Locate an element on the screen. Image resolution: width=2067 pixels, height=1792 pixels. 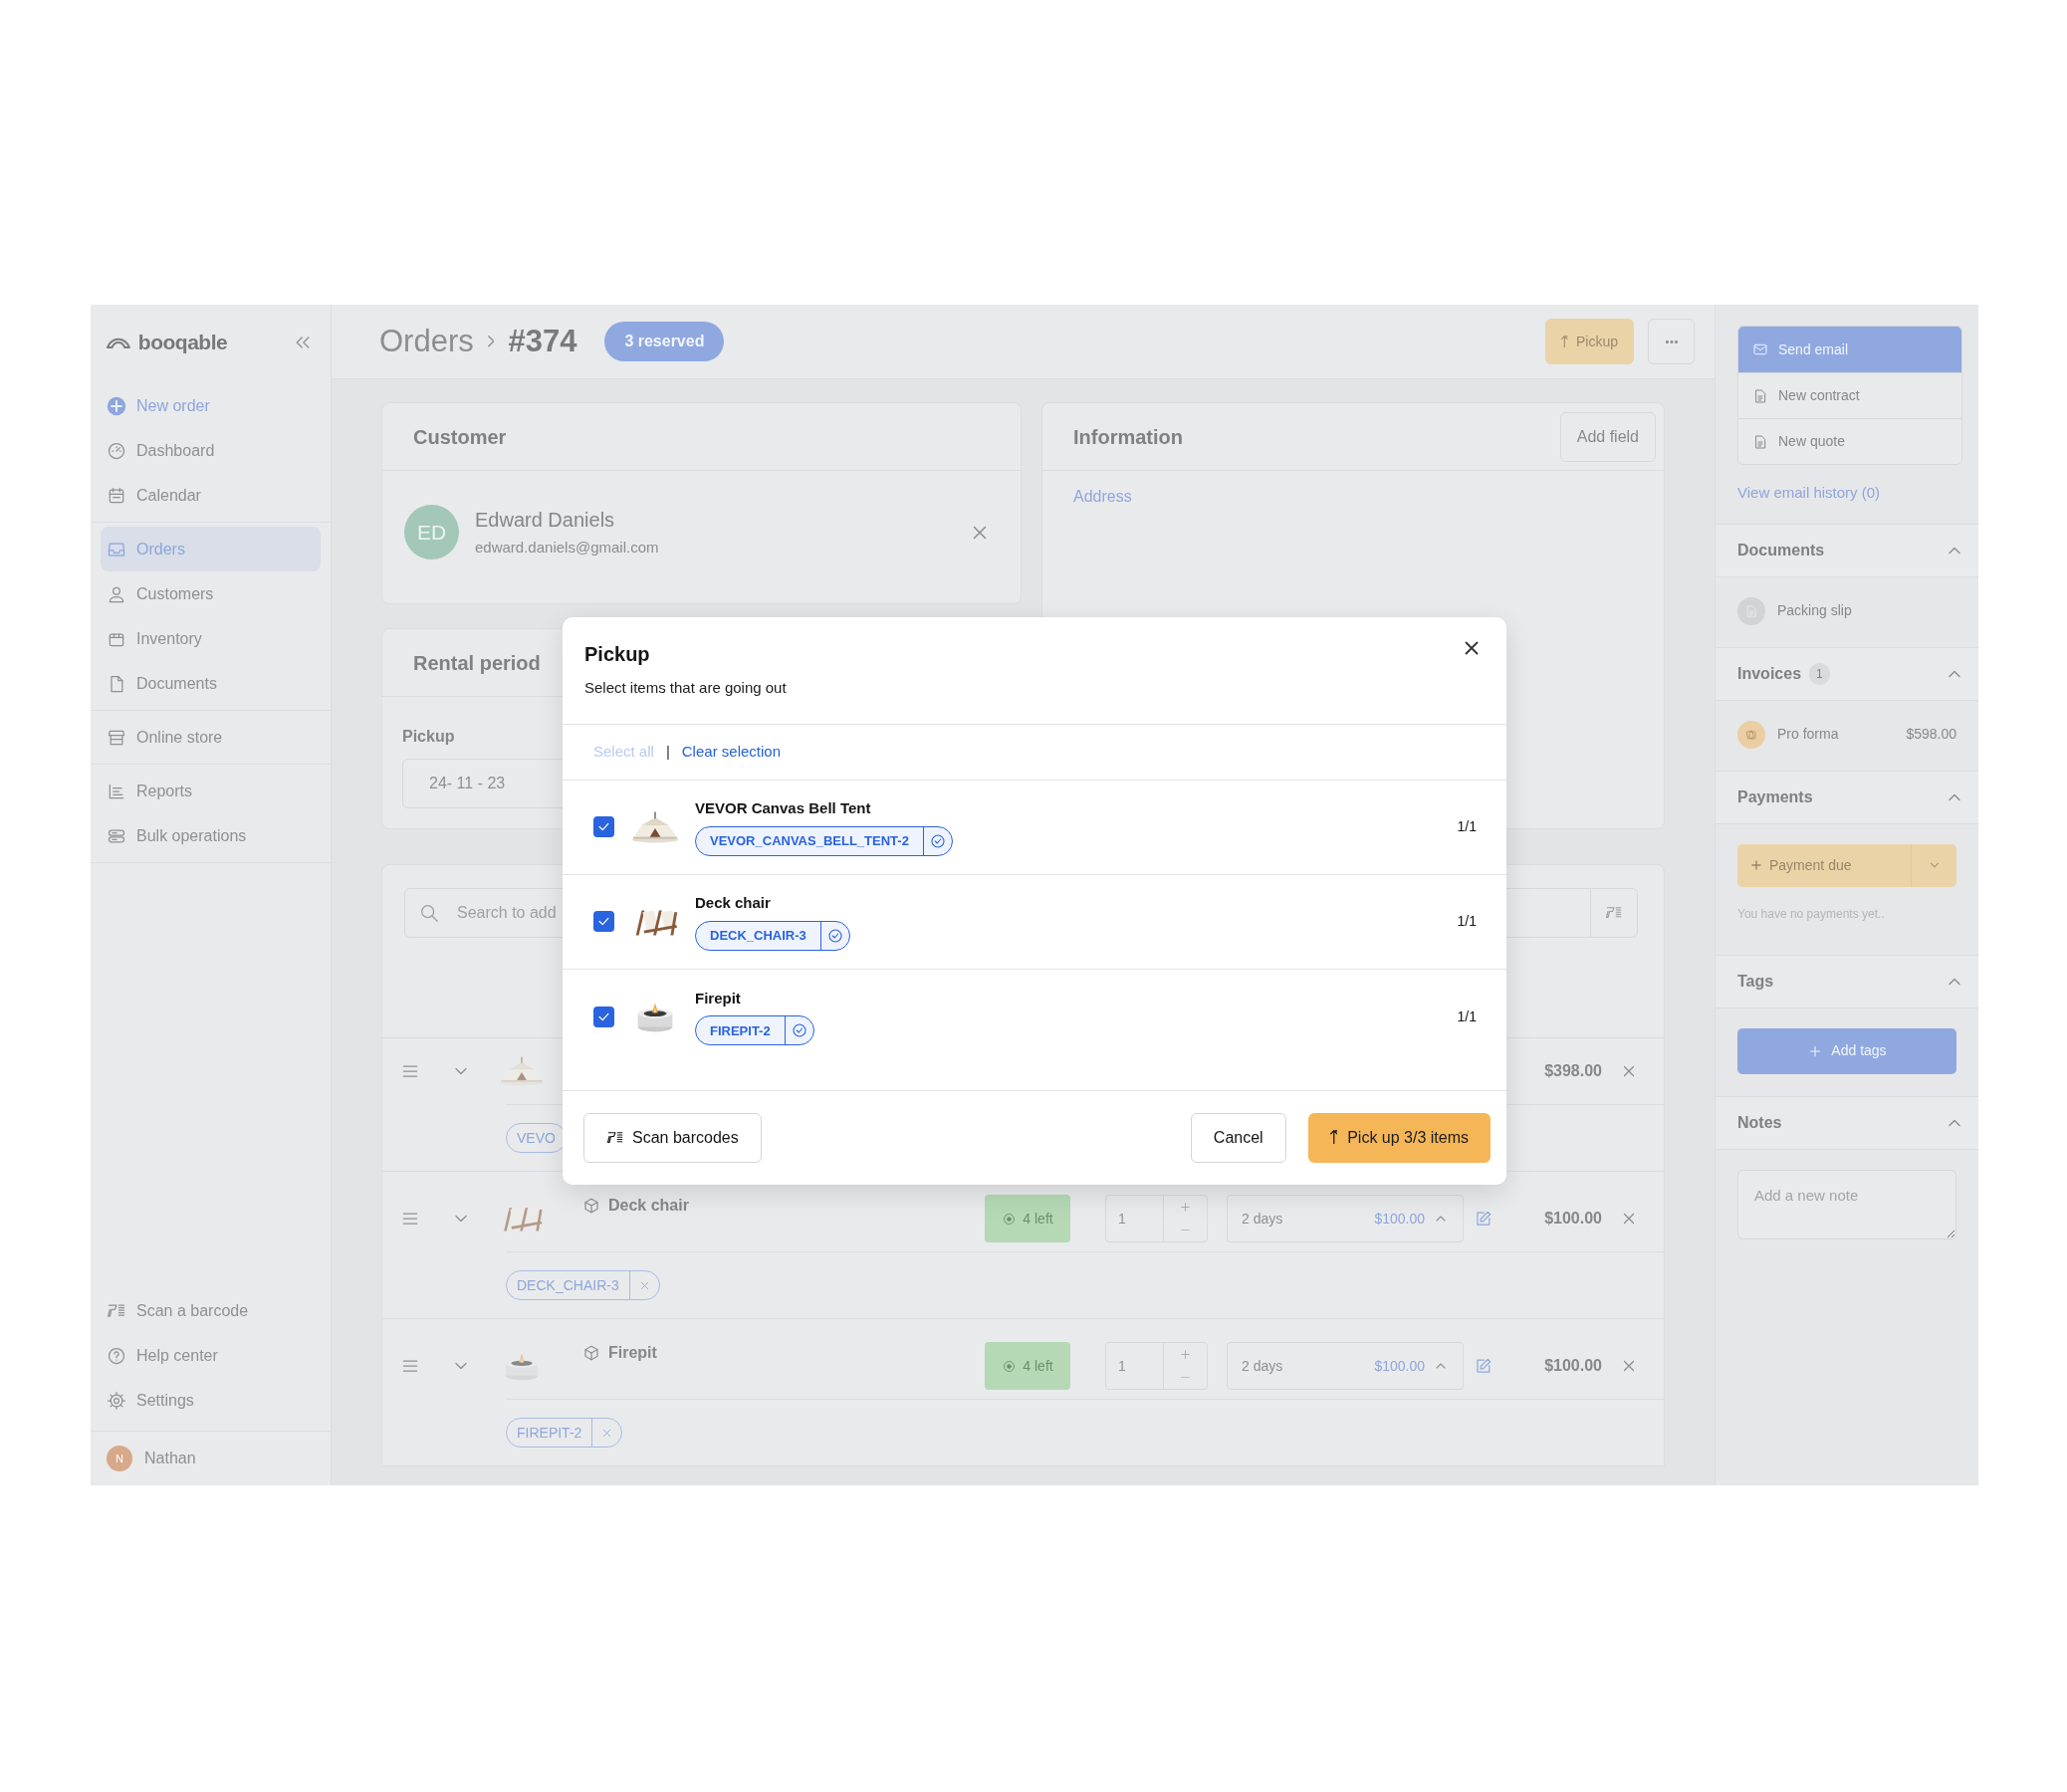
sidebar-item: Online store is located at coordinates (211, 737).